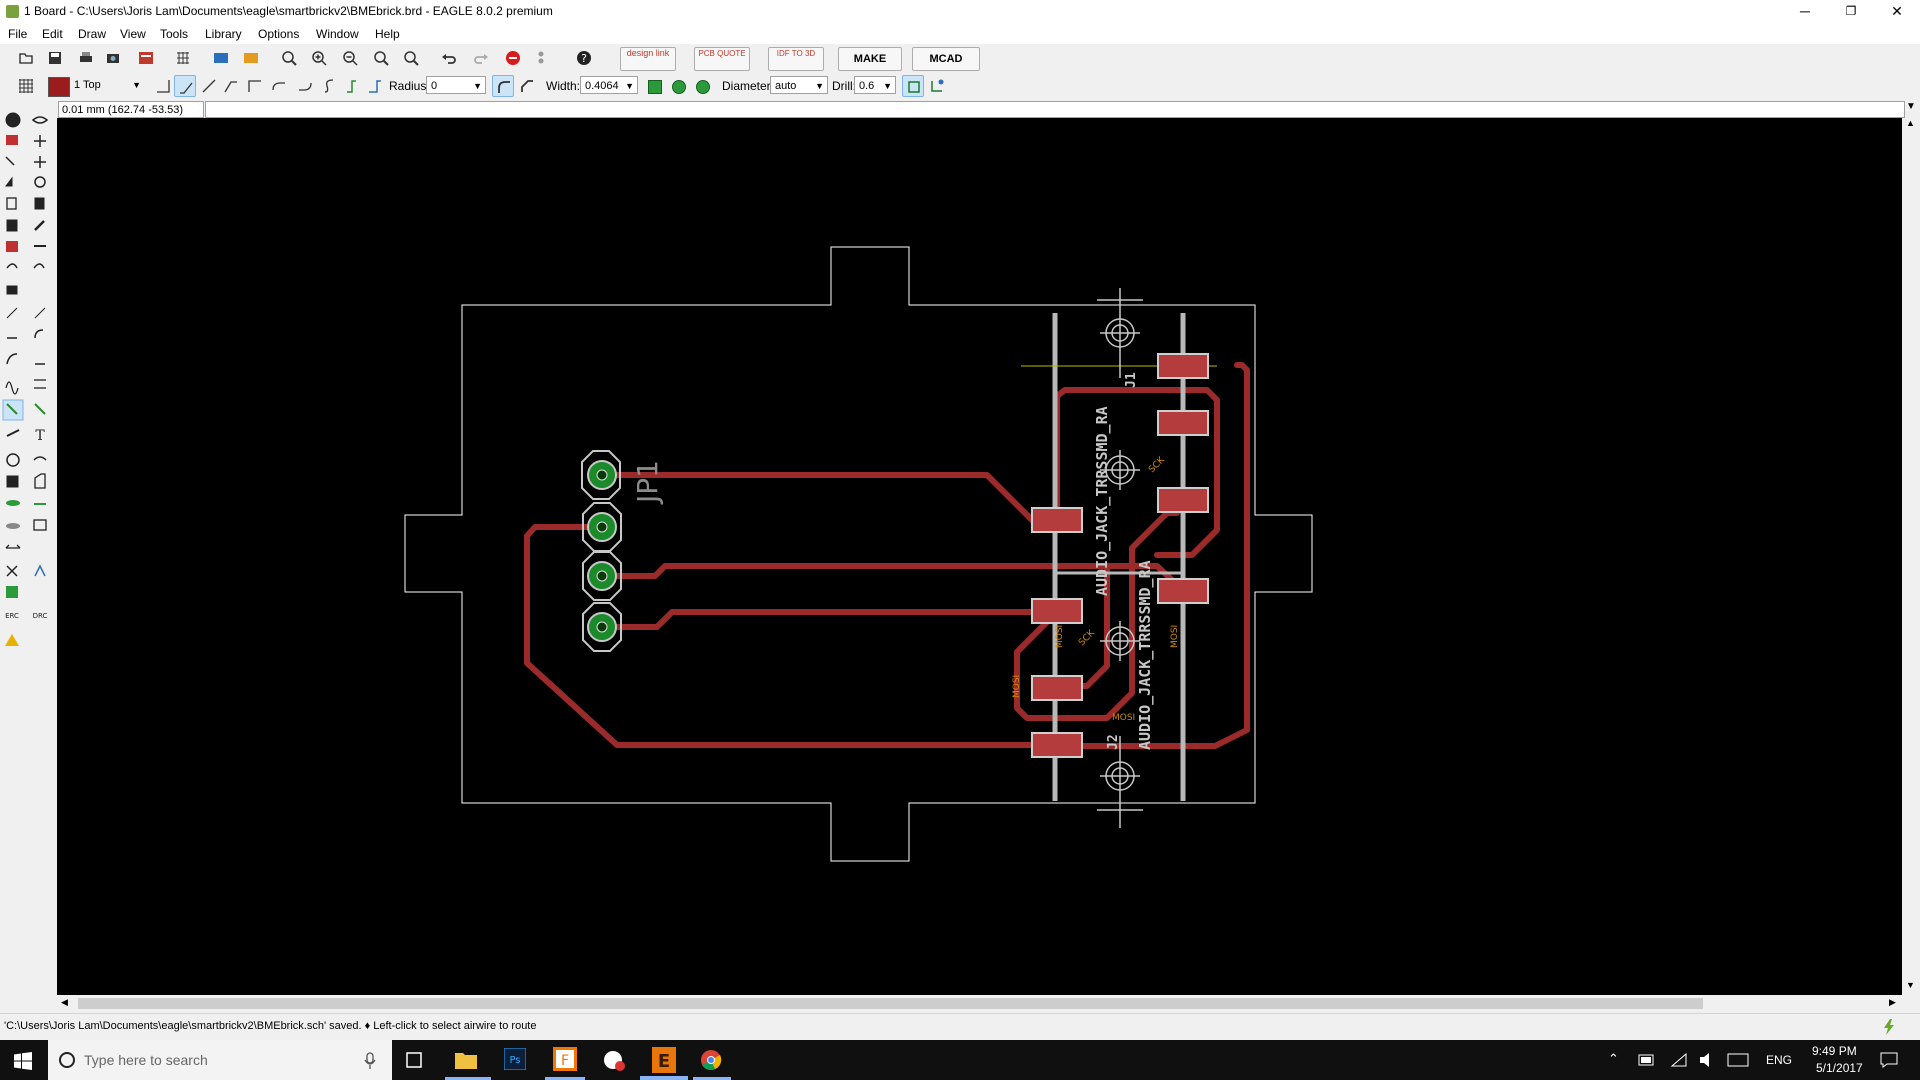  Describe the element at coordinates (11, 203) in the screenshot. I see `copy-icon` at that location.